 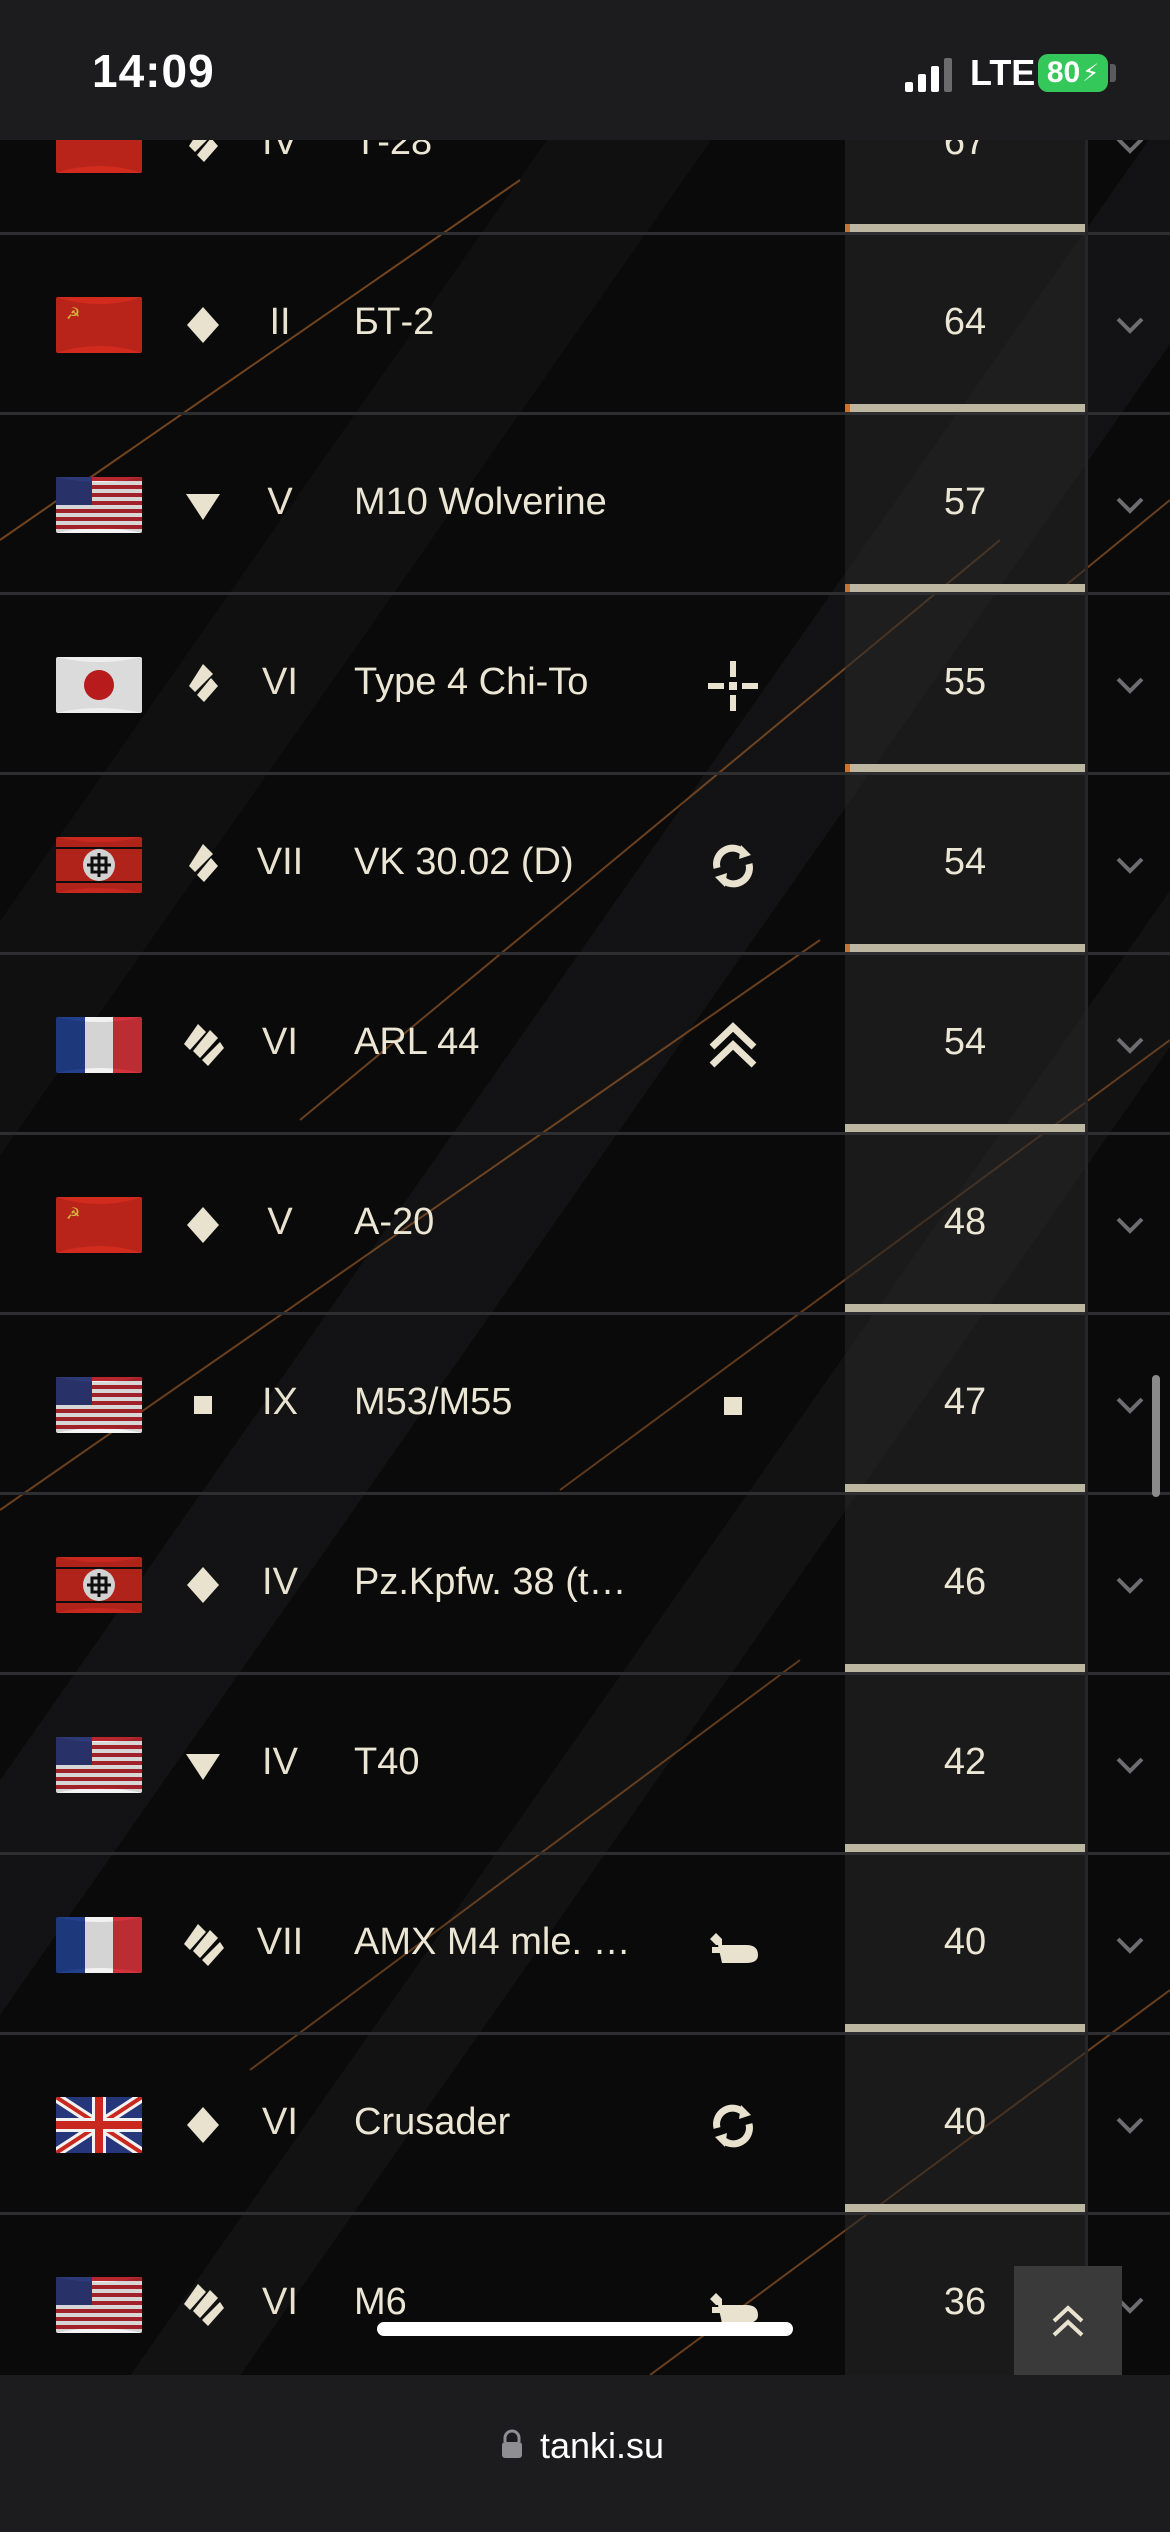 What do you see at coordinates (1063, 72) in the screenshot?
I see `battery-level: 80` at bounding box center [1063, 72].